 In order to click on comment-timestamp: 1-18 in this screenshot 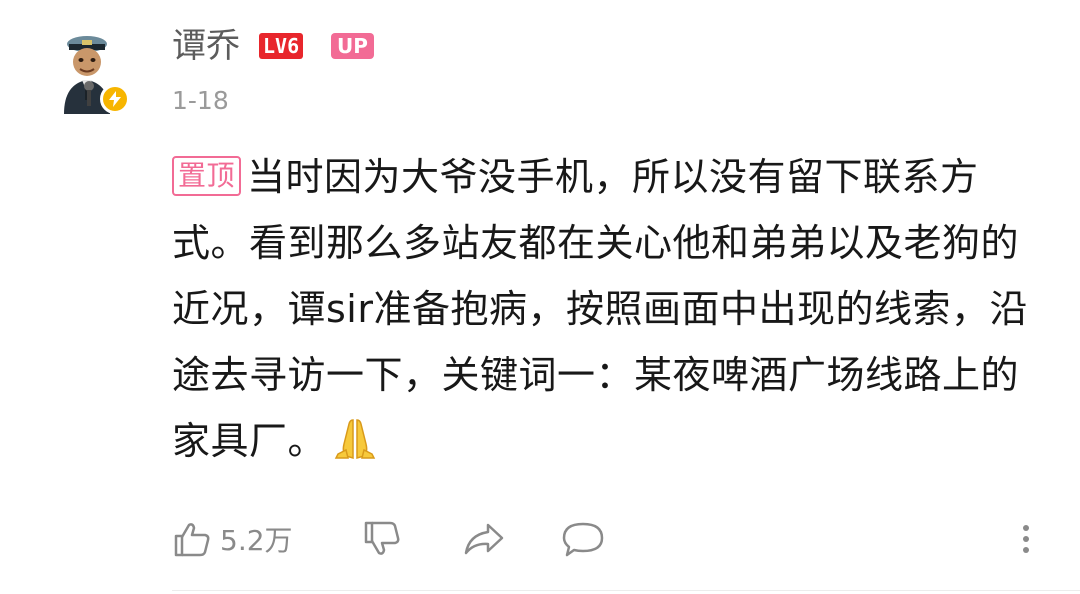, I will do `click(200, 100)`.